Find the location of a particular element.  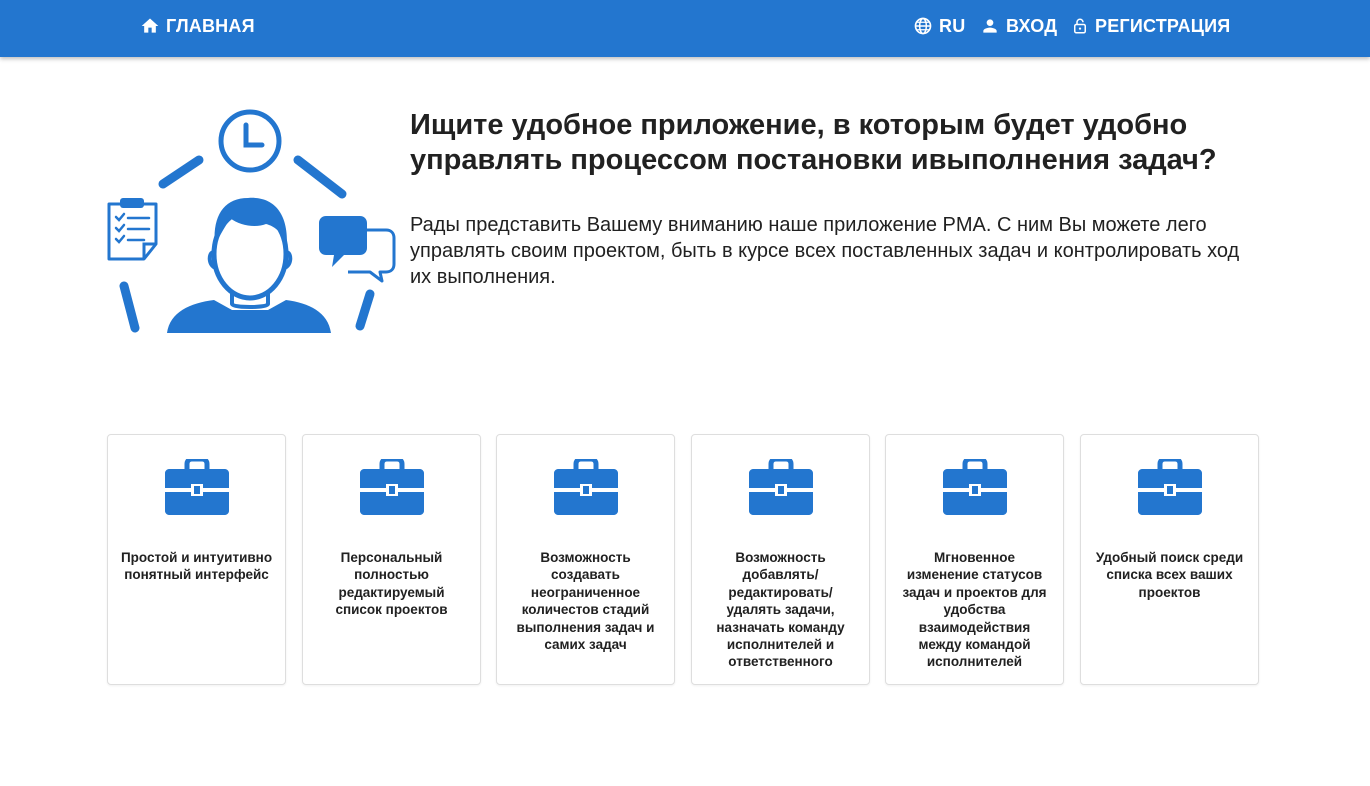

register-link: РЕГИСТРАЦИЯ is located at coordinates (1150, 26).